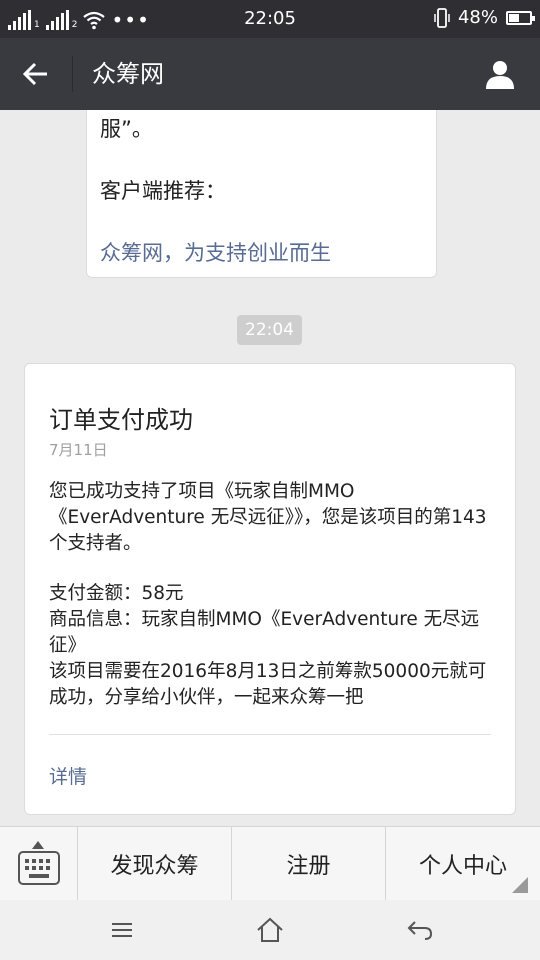 The width and height of the screenshot is (540, 960). I want to click on vibrate-icon, so click(442, 17).